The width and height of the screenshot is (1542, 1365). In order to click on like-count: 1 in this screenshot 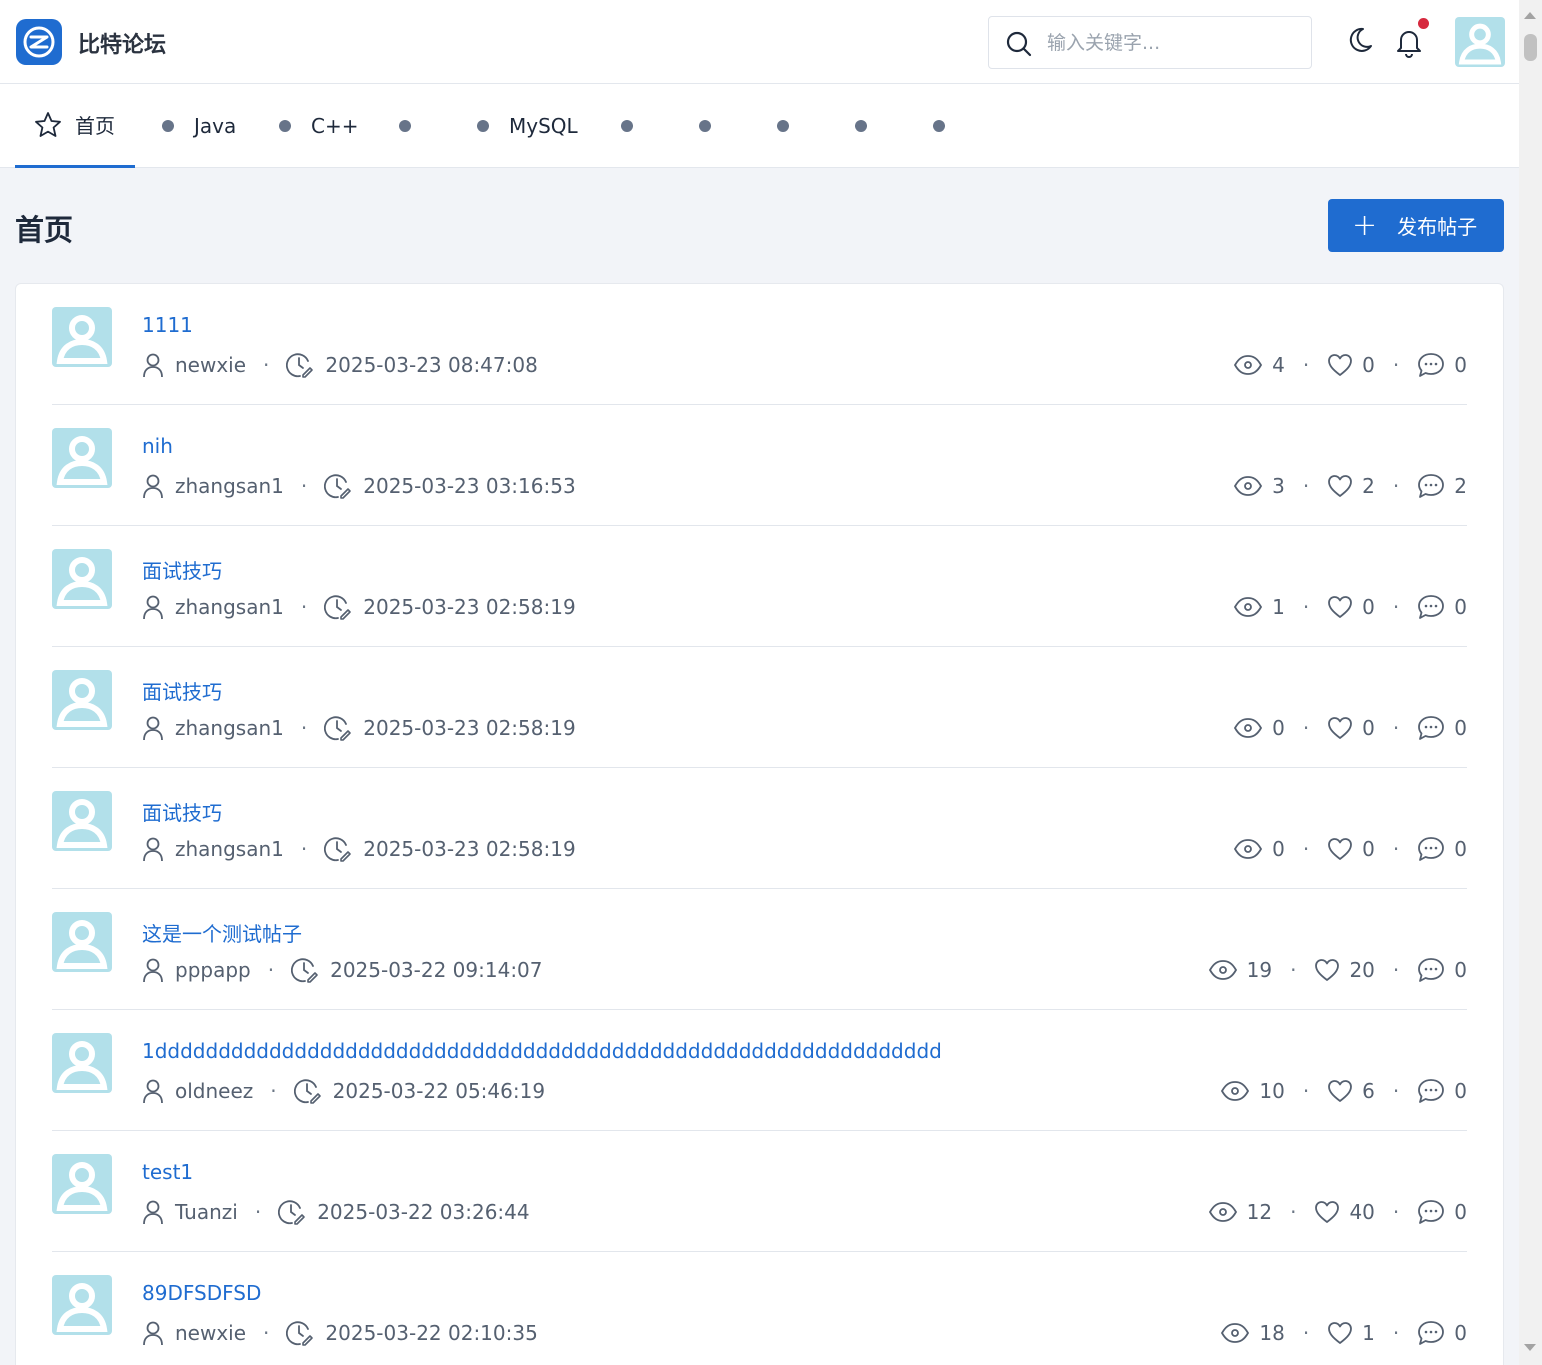, I will do `click(1351, 1333)`.